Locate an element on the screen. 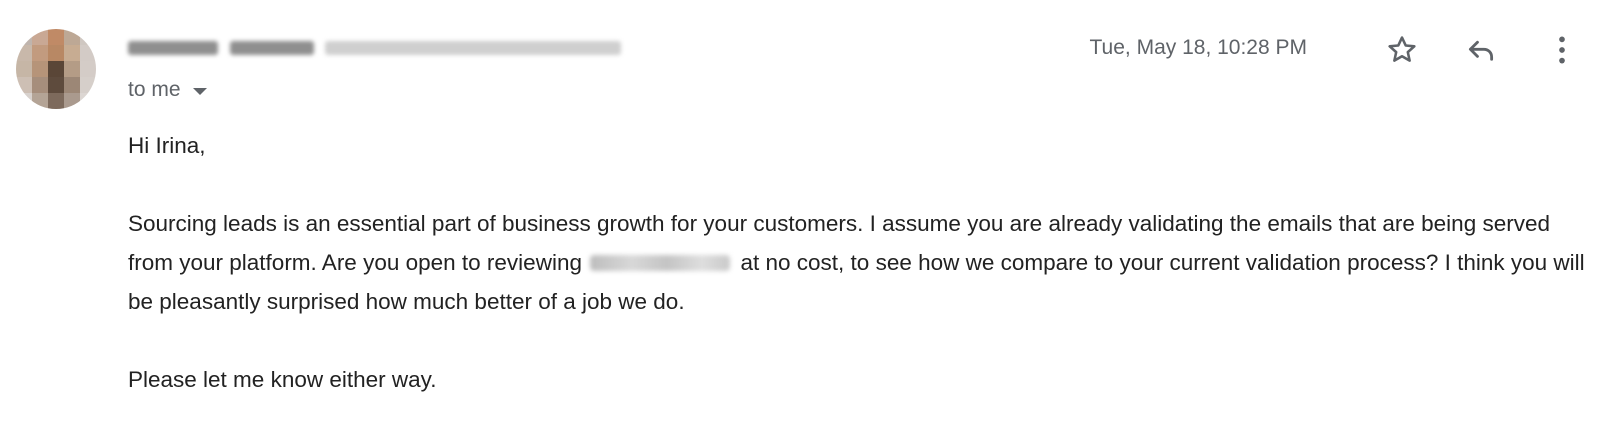  reply-button is located at coordinates (1481, 50).